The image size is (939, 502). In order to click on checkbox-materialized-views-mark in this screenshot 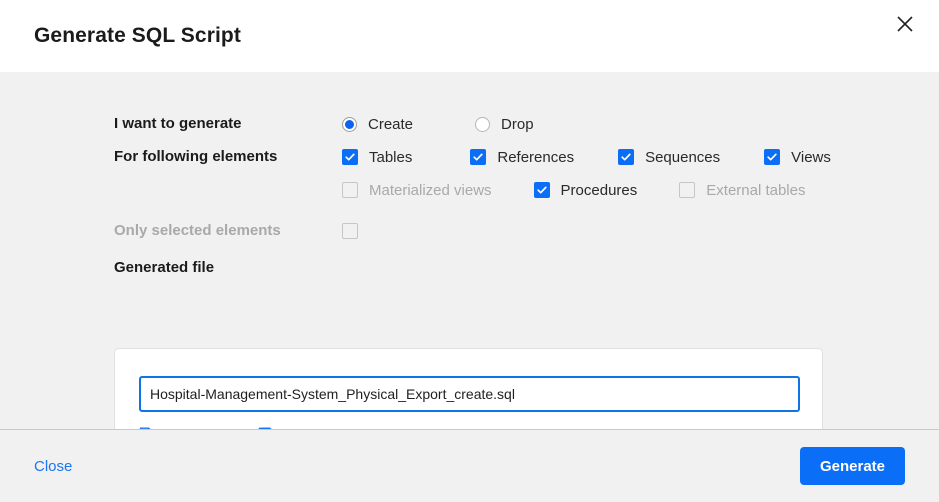, I will do `click(350, 190)`.